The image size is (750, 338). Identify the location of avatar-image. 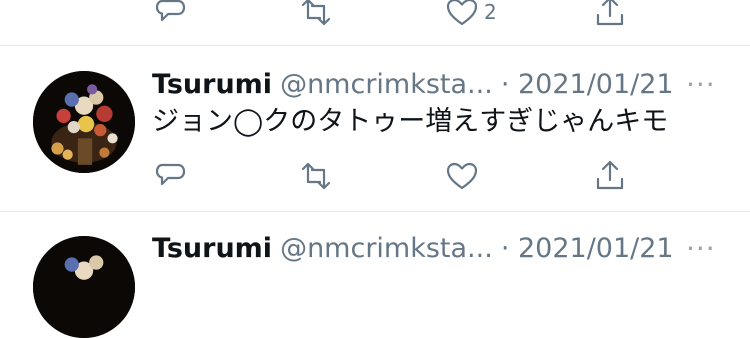
(84, 287).